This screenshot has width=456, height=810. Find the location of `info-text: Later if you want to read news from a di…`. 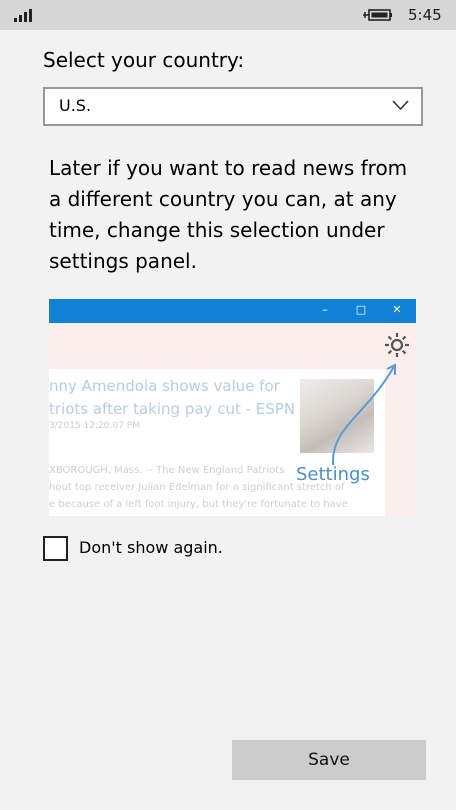

info-text: Later if you want to read news from a di… is located at coordinates (228, 214).